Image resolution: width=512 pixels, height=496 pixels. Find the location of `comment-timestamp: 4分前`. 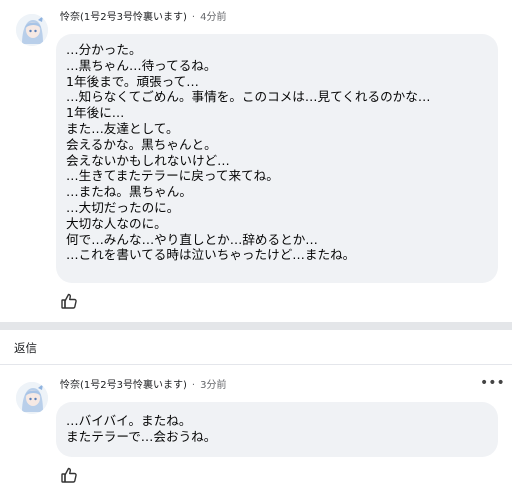

comment-timestamp: 4分前 is located at coordinates (213, 17).